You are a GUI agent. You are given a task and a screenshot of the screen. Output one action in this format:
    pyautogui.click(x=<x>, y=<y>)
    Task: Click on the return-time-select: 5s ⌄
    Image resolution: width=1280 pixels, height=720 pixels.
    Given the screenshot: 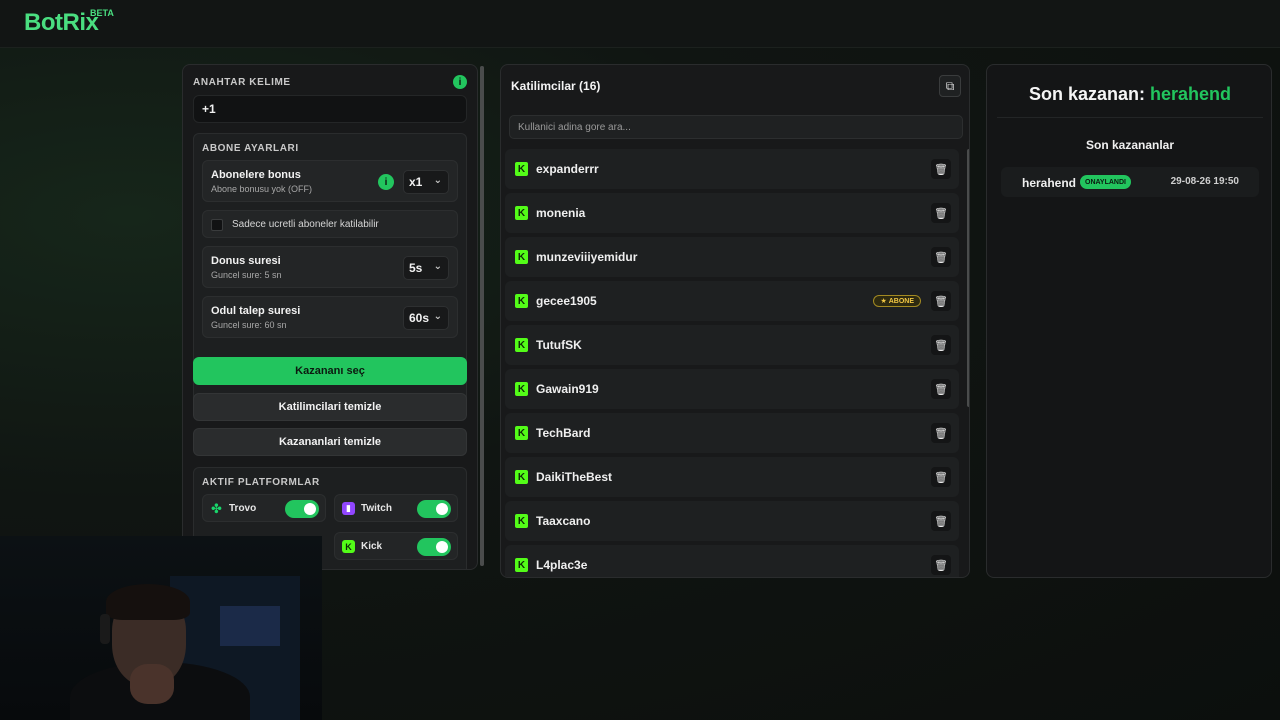 What is the action you would take?
    pyautogui.click(x=426, y=268)
    